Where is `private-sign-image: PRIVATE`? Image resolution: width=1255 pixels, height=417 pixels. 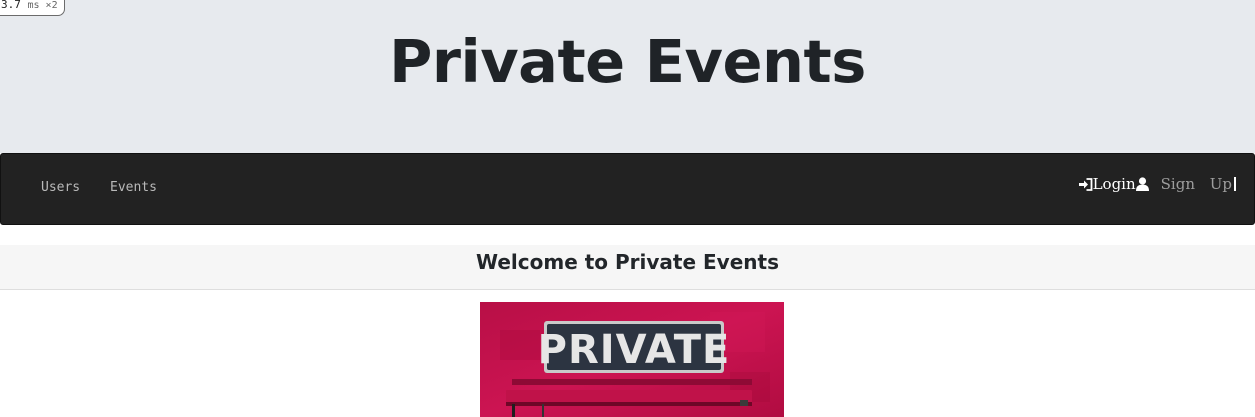 private-sign-image: PRIVATE is located at coordinates (632, 359).